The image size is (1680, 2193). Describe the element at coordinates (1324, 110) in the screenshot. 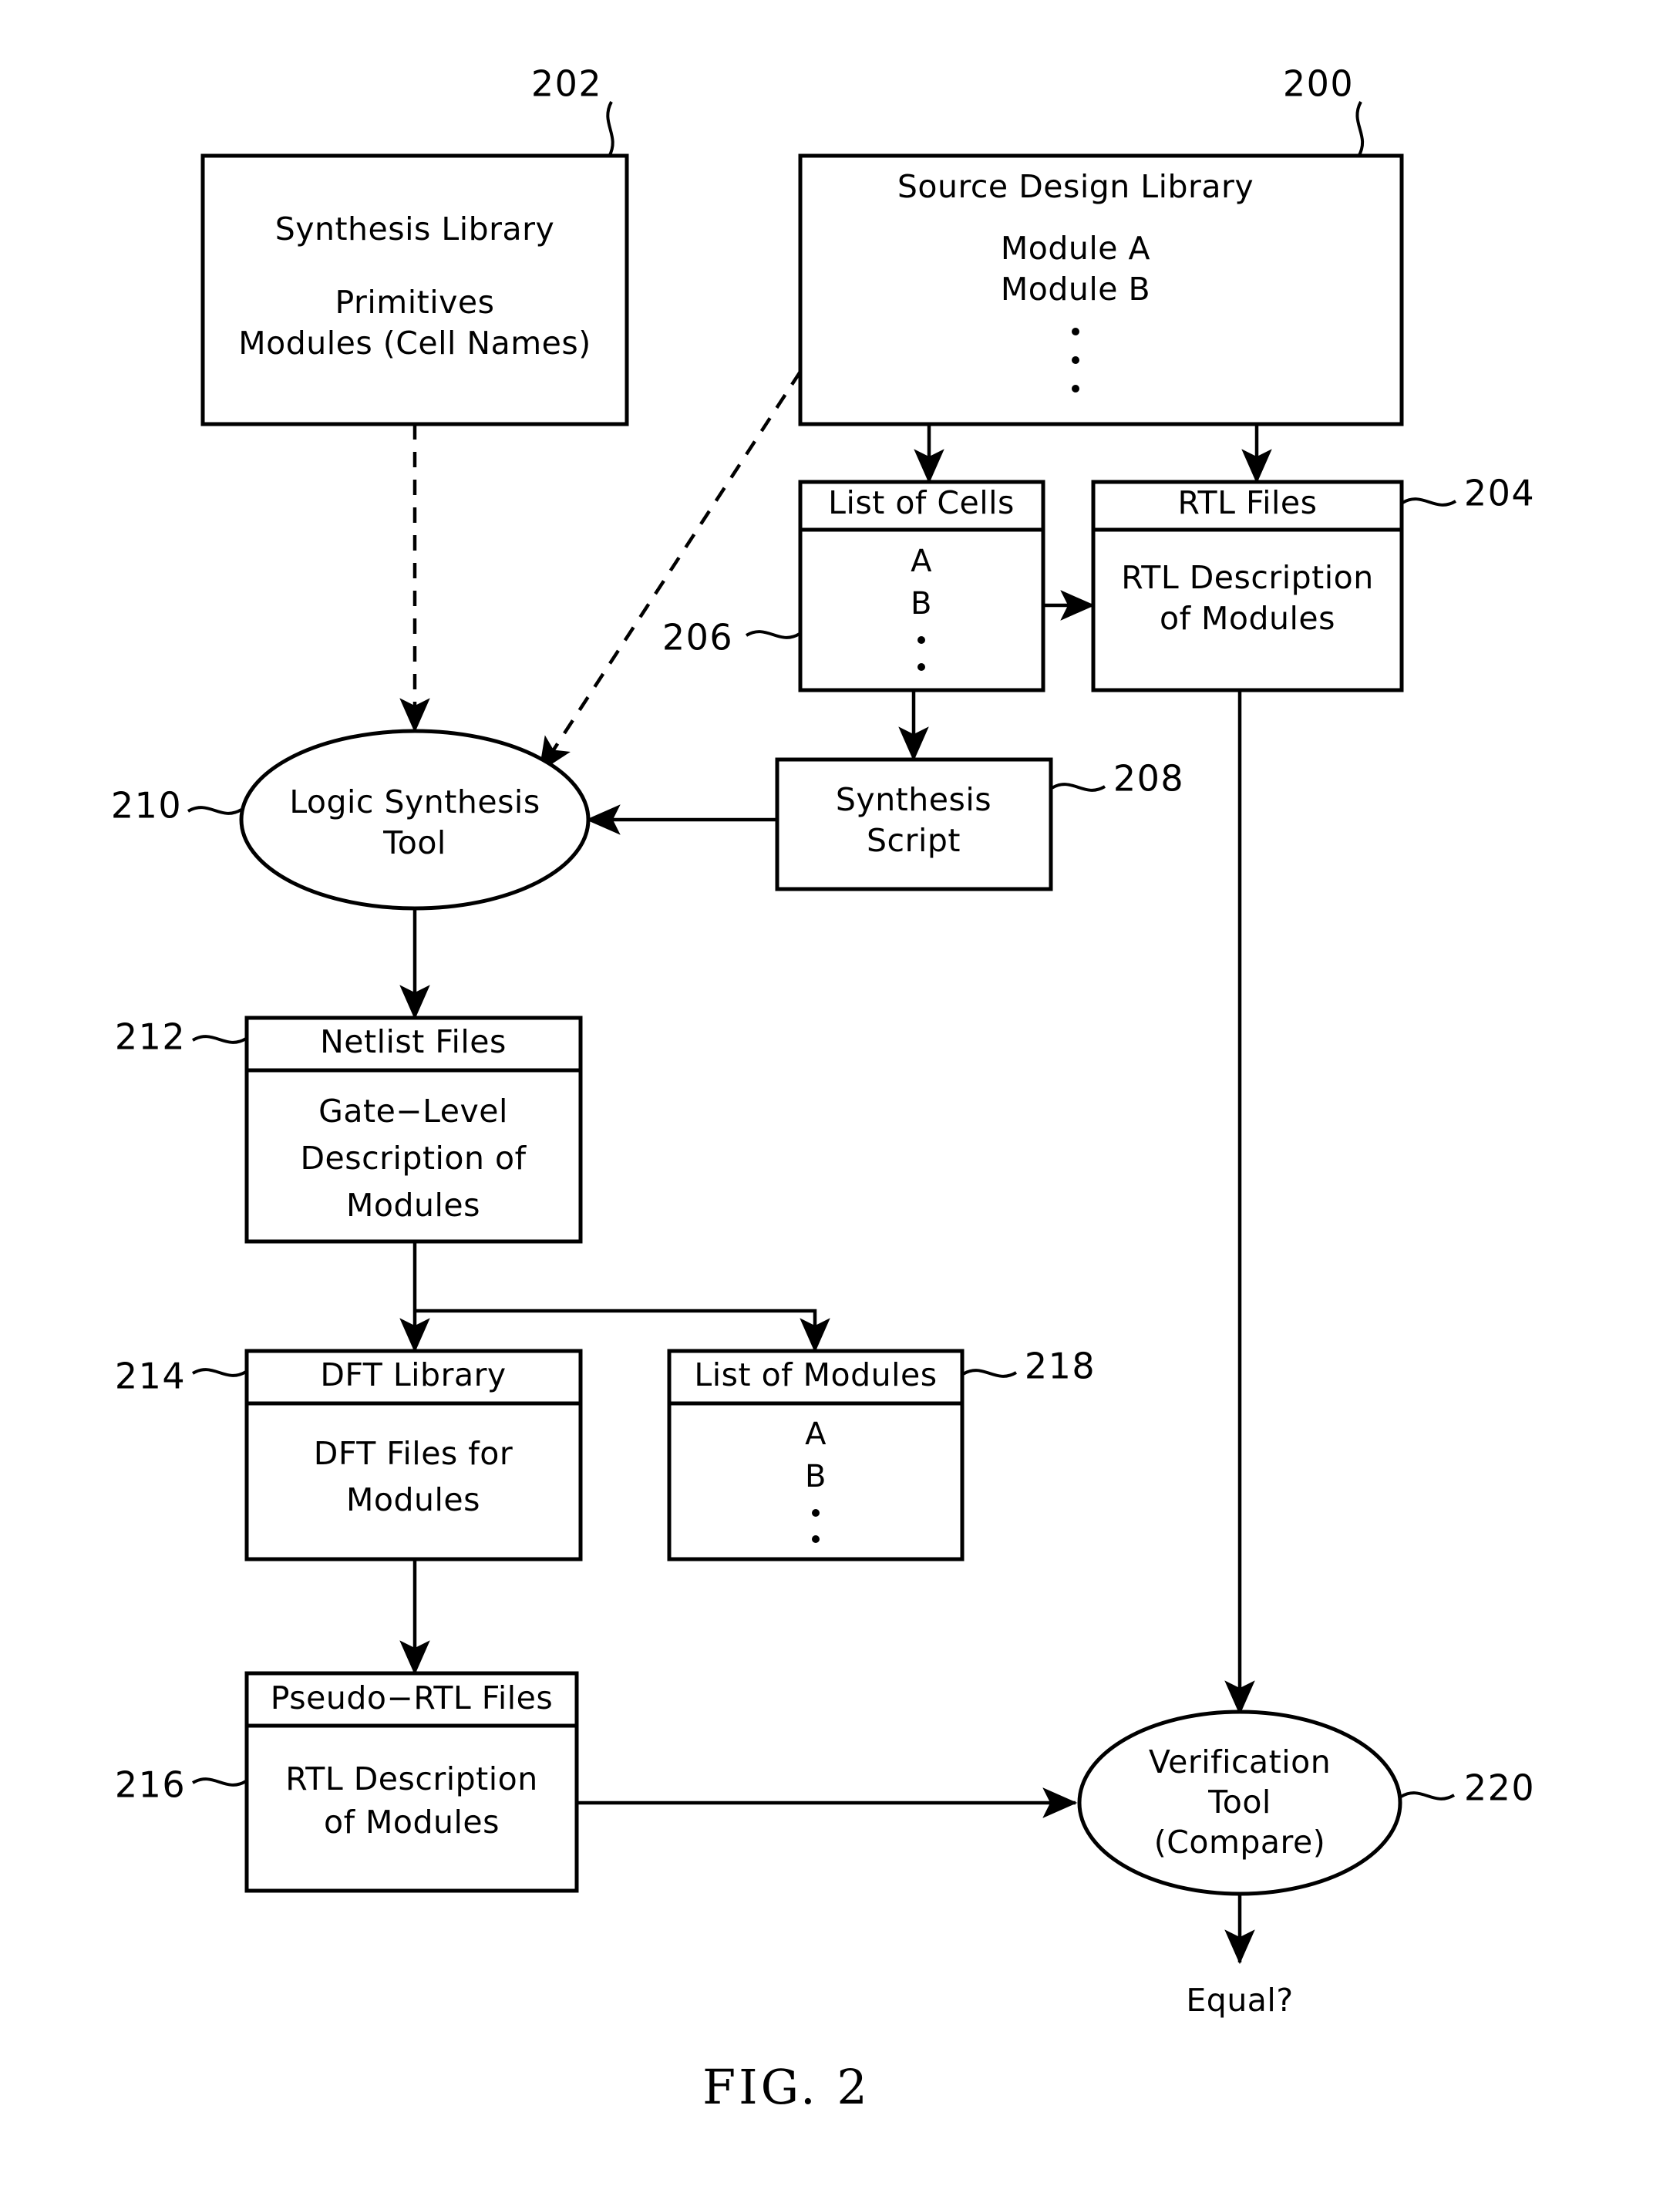

I see `ref-leader-200: 200` at that location.